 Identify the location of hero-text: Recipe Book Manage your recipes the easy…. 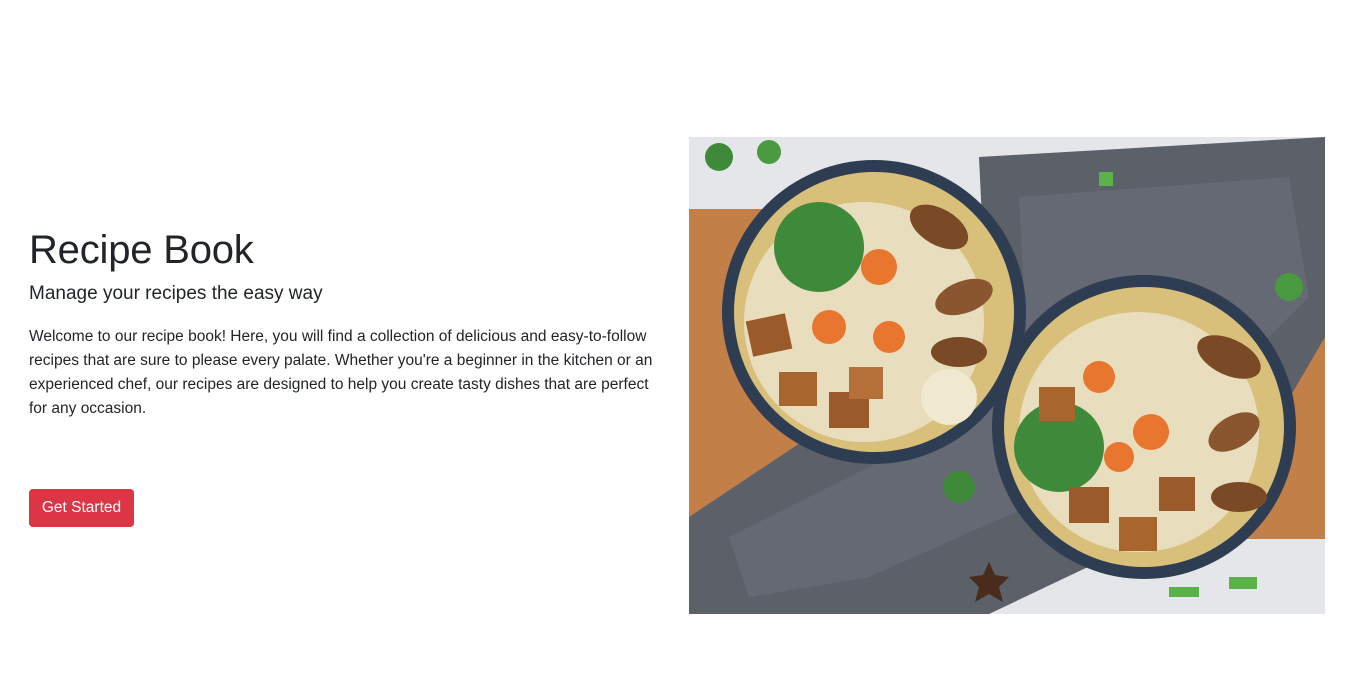
(344, 323).